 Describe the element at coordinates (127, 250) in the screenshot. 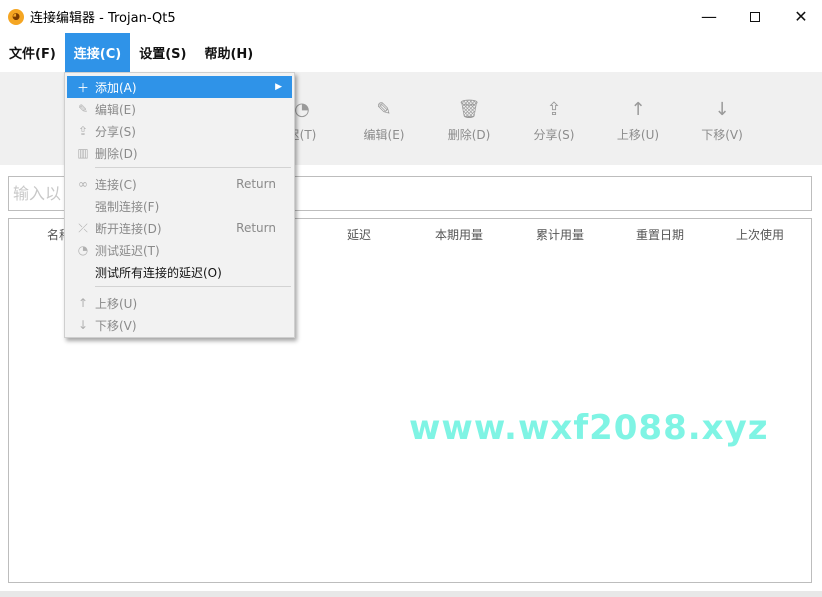

I see `menu-item-label: 测试延迟(T)` at that location.